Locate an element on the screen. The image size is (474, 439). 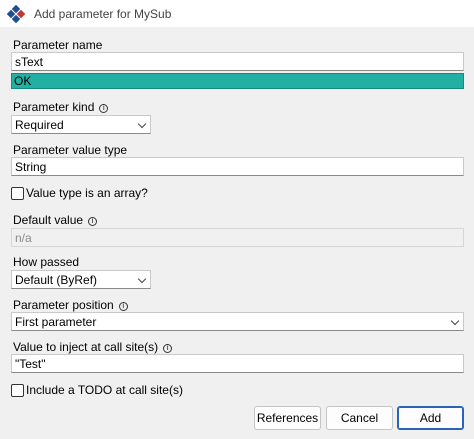
parameter-value-type-label: Parameter value type is located at coordinates (70, 150).